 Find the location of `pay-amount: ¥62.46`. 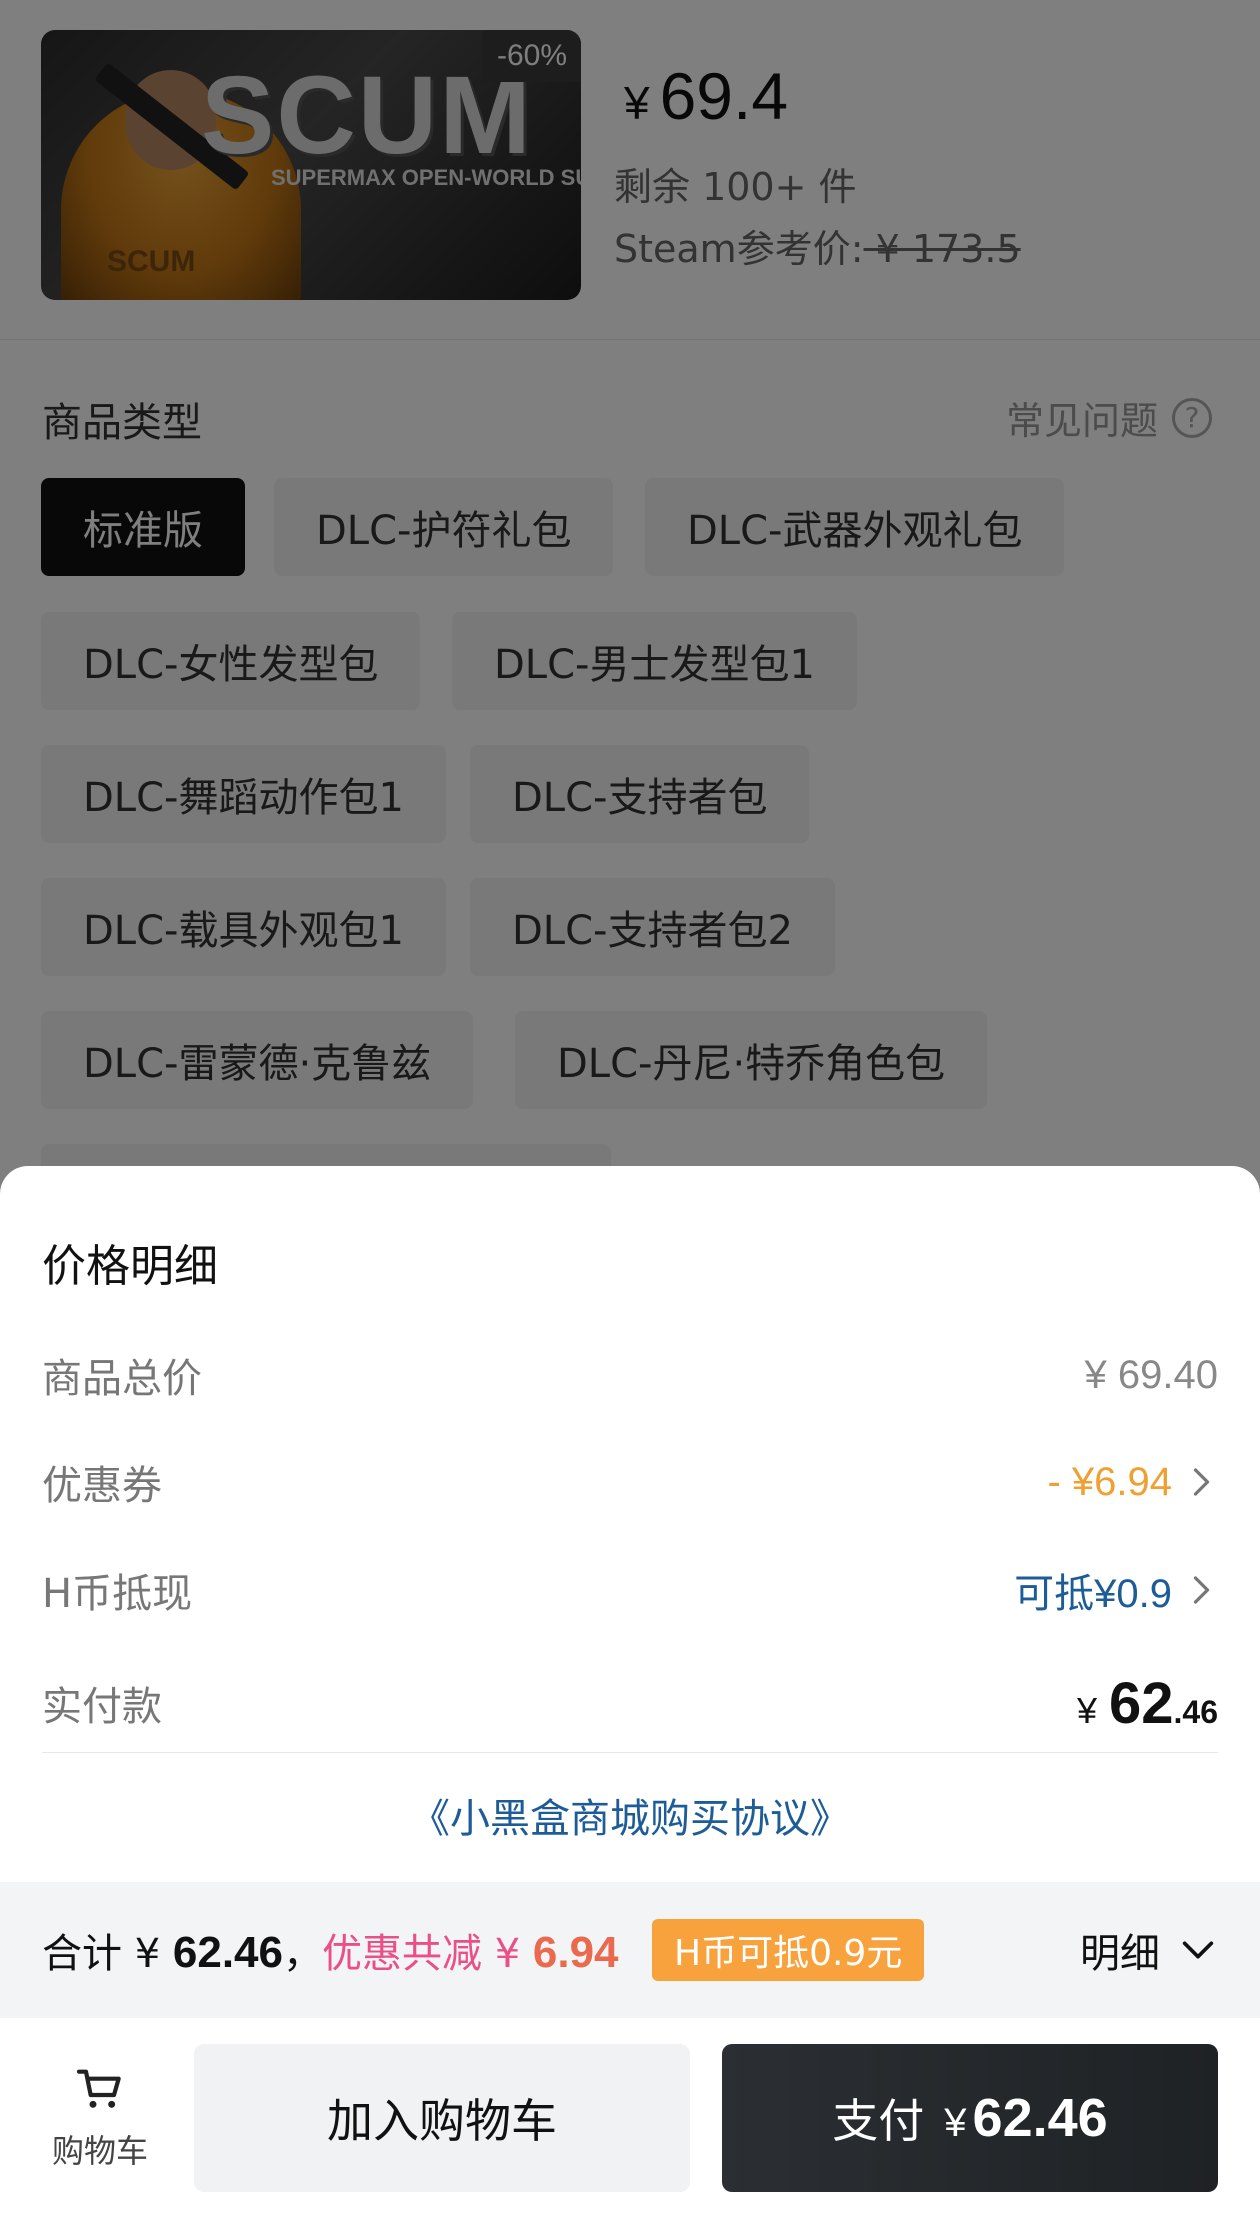

pay-amount: ¥62.46 is located at coordinates (1025, 2118).